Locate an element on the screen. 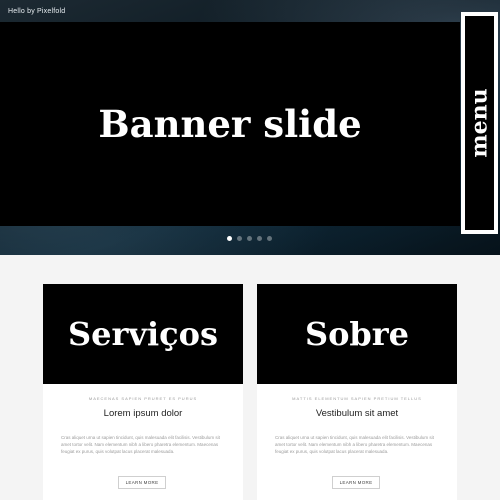 The height and width of the screenshot is (500, 500). card-heading: Sobre is located at coordinates (357, 334).